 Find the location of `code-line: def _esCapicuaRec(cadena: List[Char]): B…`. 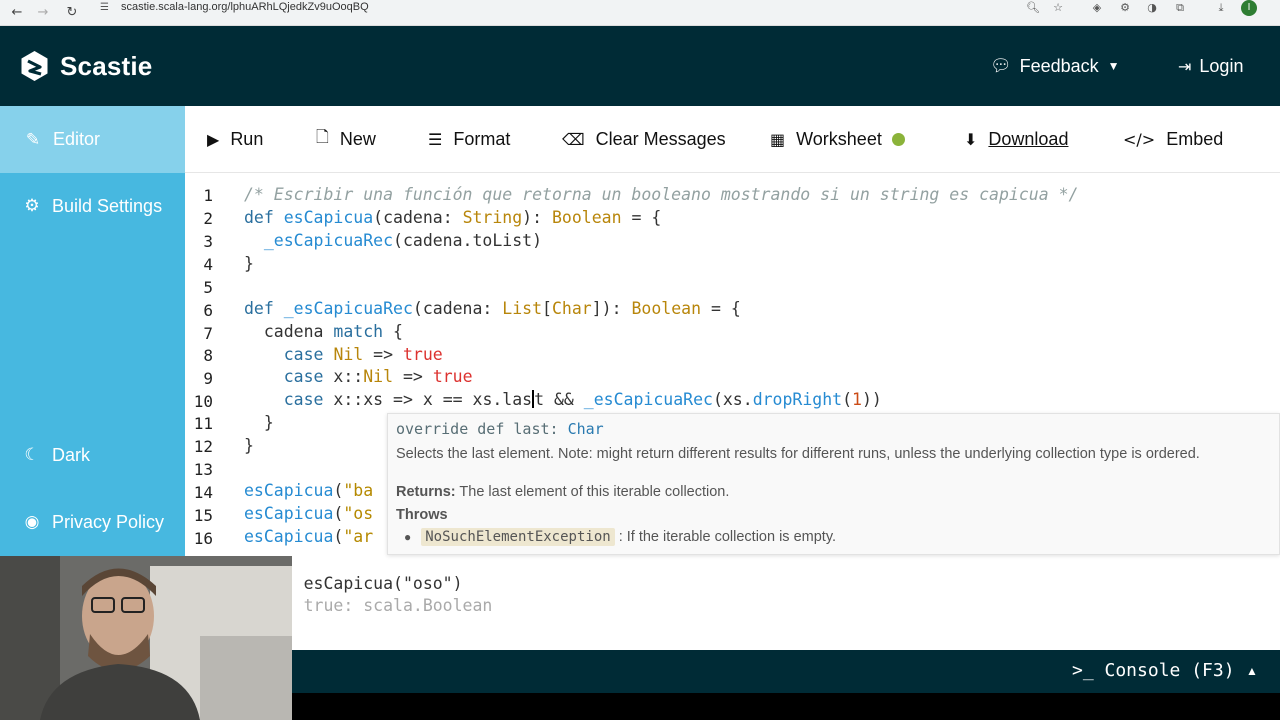

code-line: def _esCapicuaRec(cadena: List[Char]): B… is located at coordinates (492, 308).